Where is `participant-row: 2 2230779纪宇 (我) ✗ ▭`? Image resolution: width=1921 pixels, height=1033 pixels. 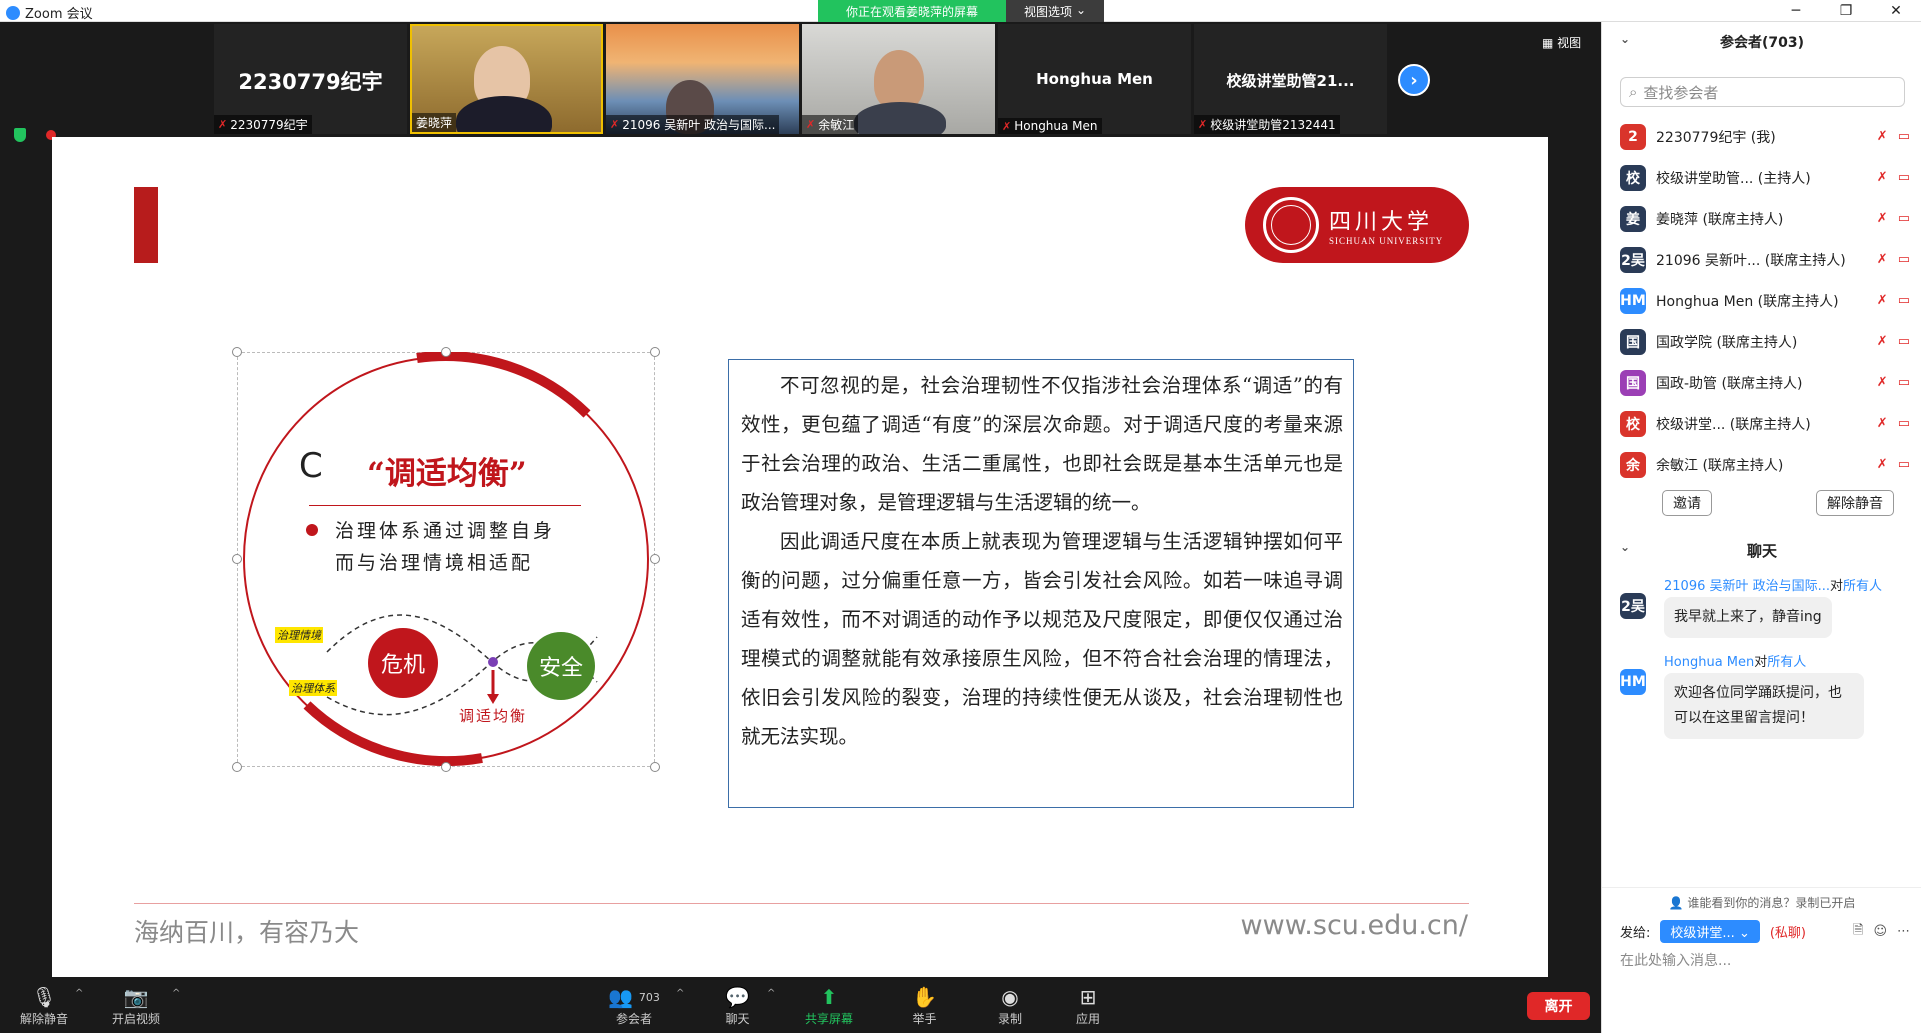 participant-row: 2 2230779纪宇 (我) ✗ ▭ is located at coordinates (1765, 136).